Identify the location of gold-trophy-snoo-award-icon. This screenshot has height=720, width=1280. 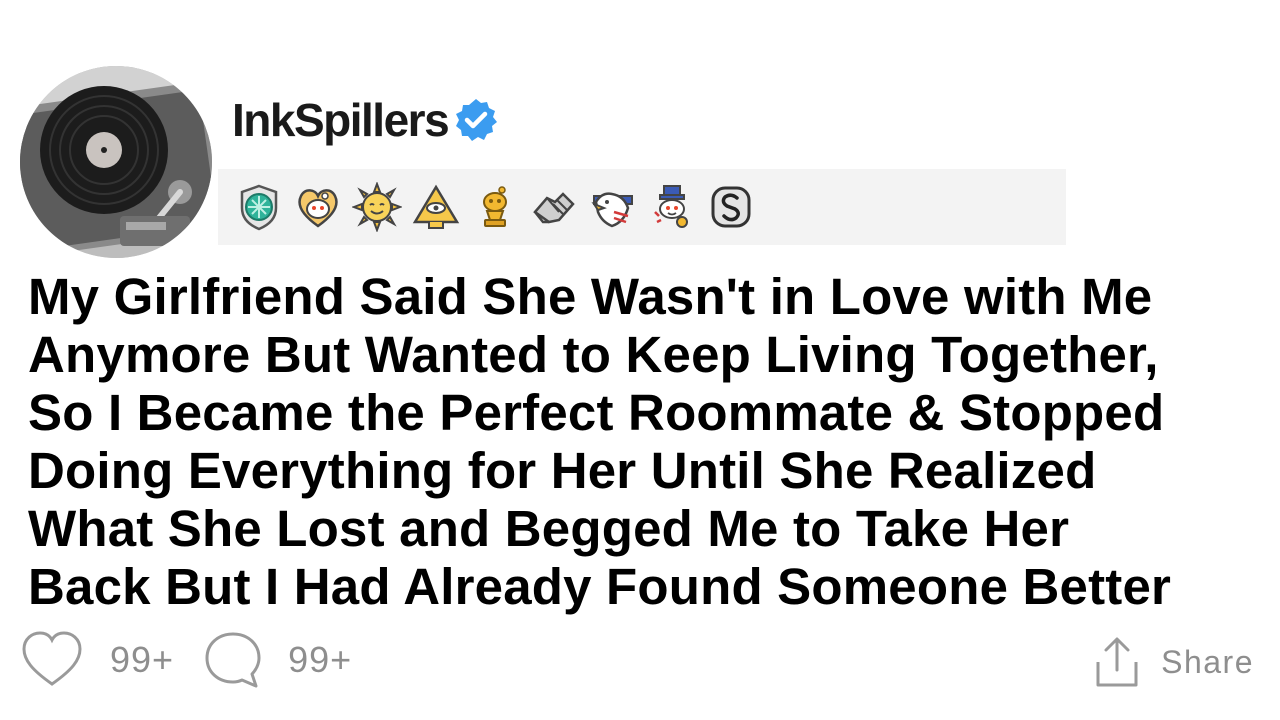
(495, 207).